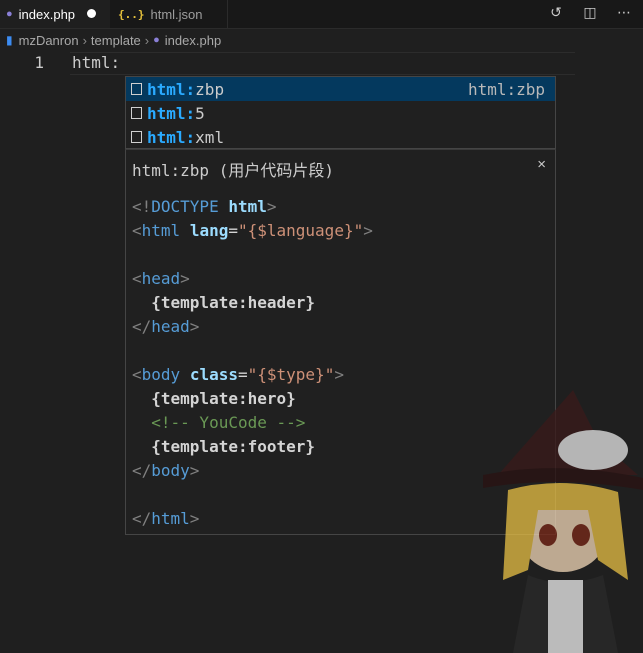  Describe the element at coordinates (161, 278) in the screenshot. I see `code-head-open: <head>` at that location.